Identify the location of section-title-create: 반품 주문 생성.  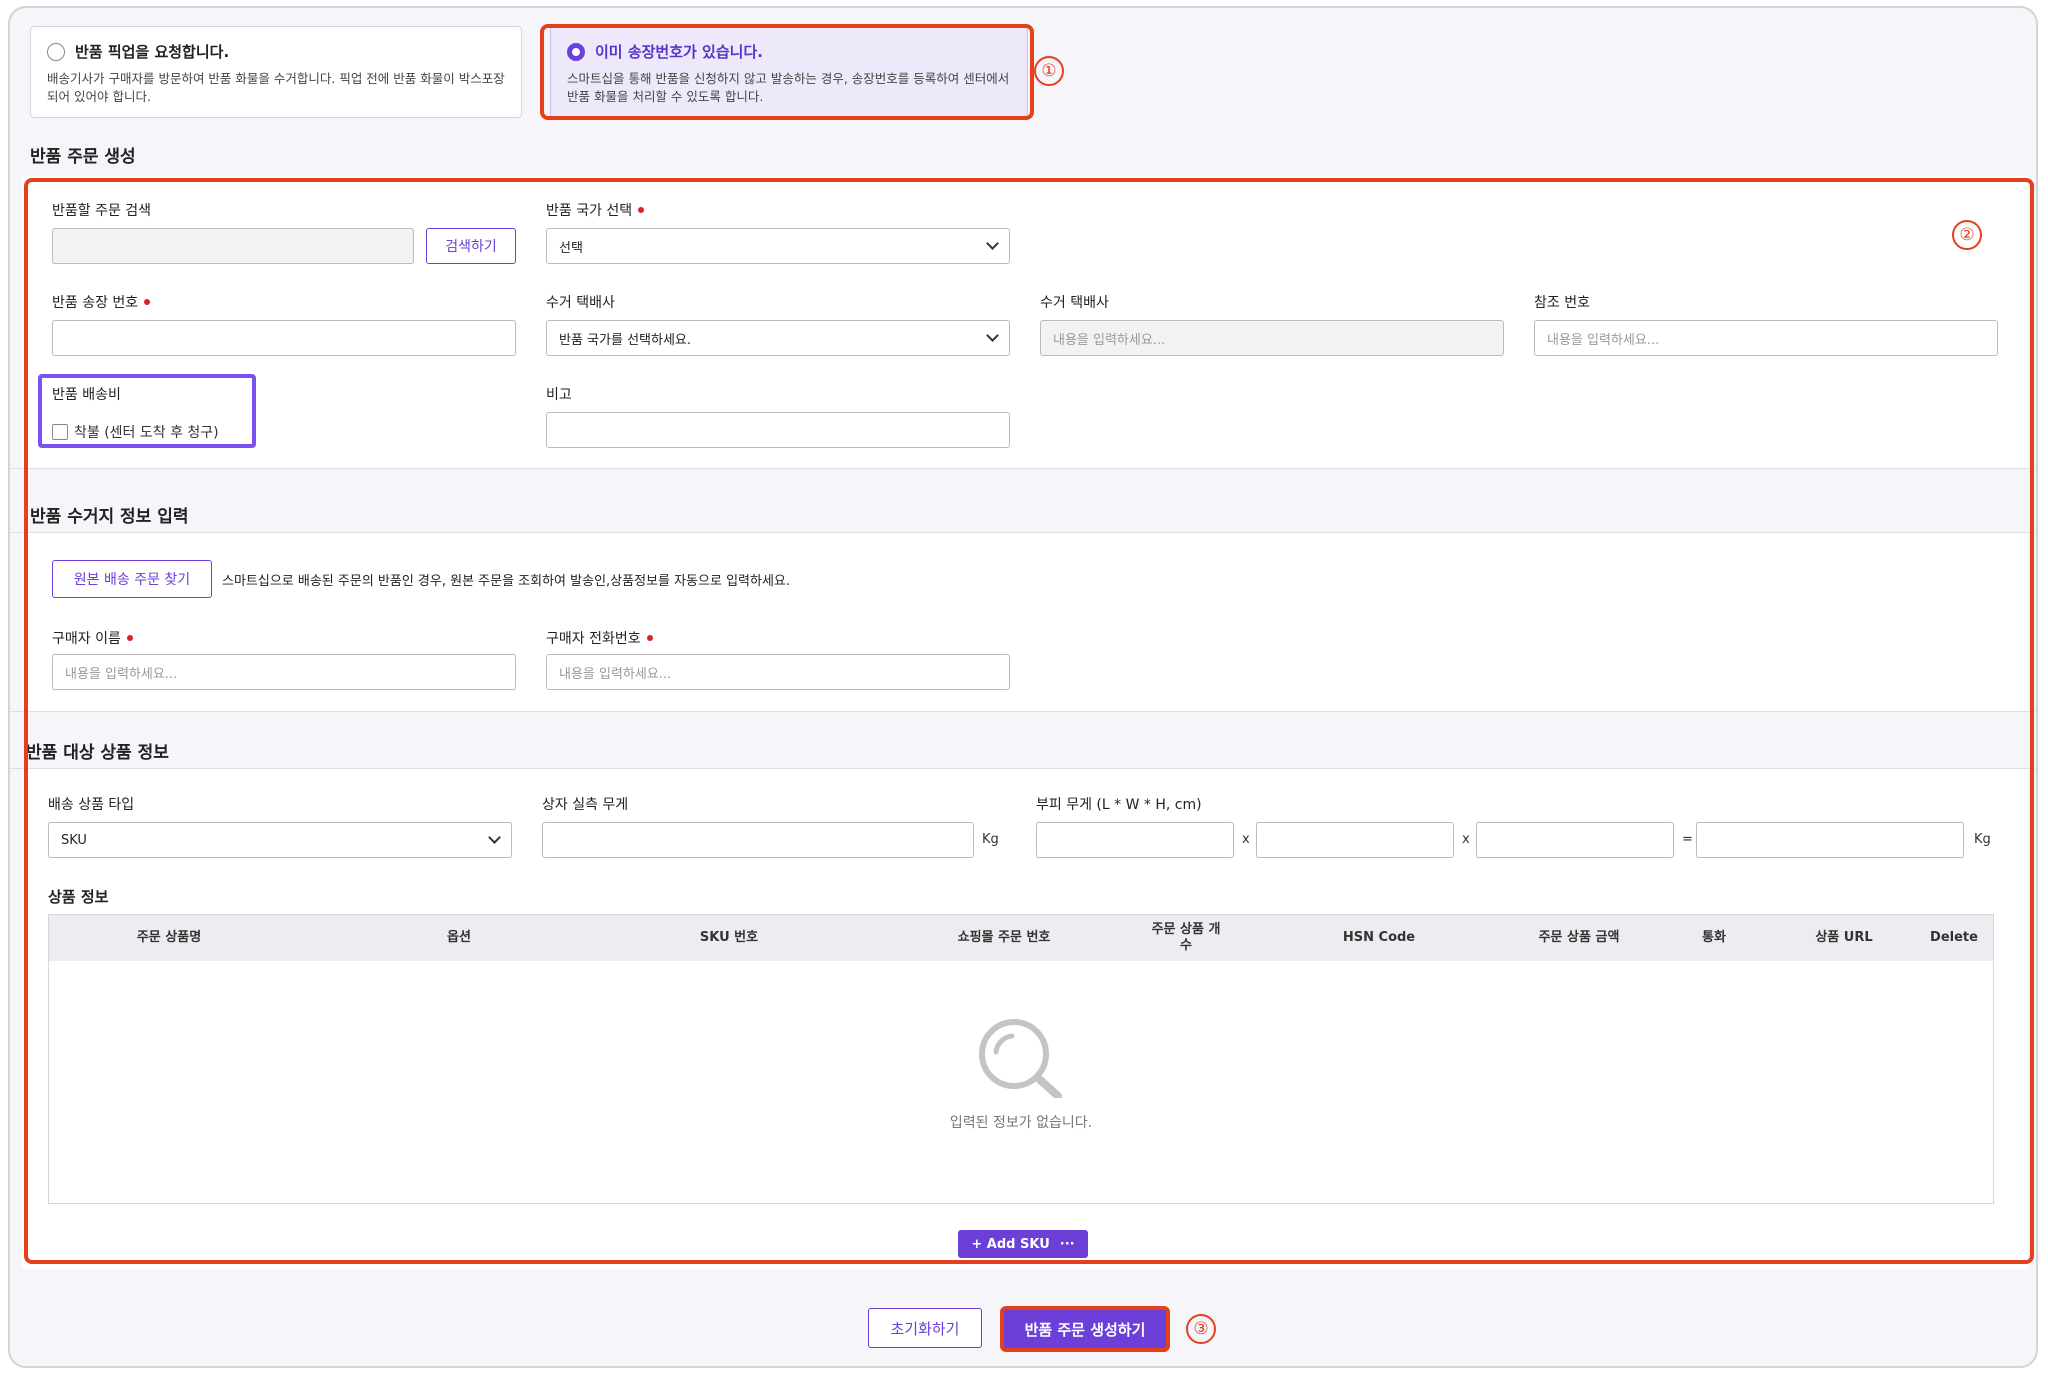
(83, 157).